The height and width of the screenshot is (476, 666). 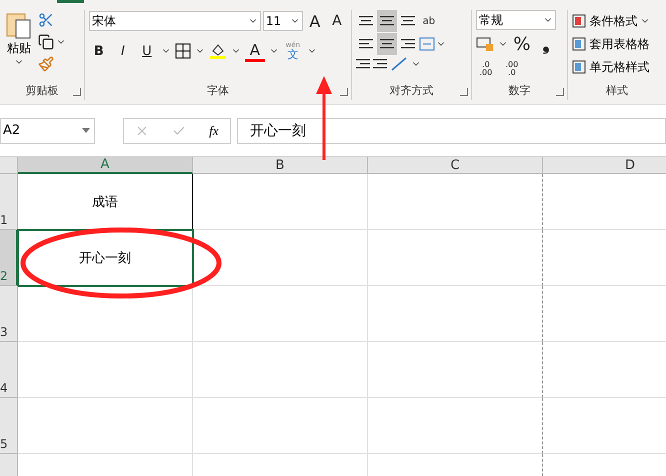 I want to click on dropdown-icon, so click(x=86, y=130).